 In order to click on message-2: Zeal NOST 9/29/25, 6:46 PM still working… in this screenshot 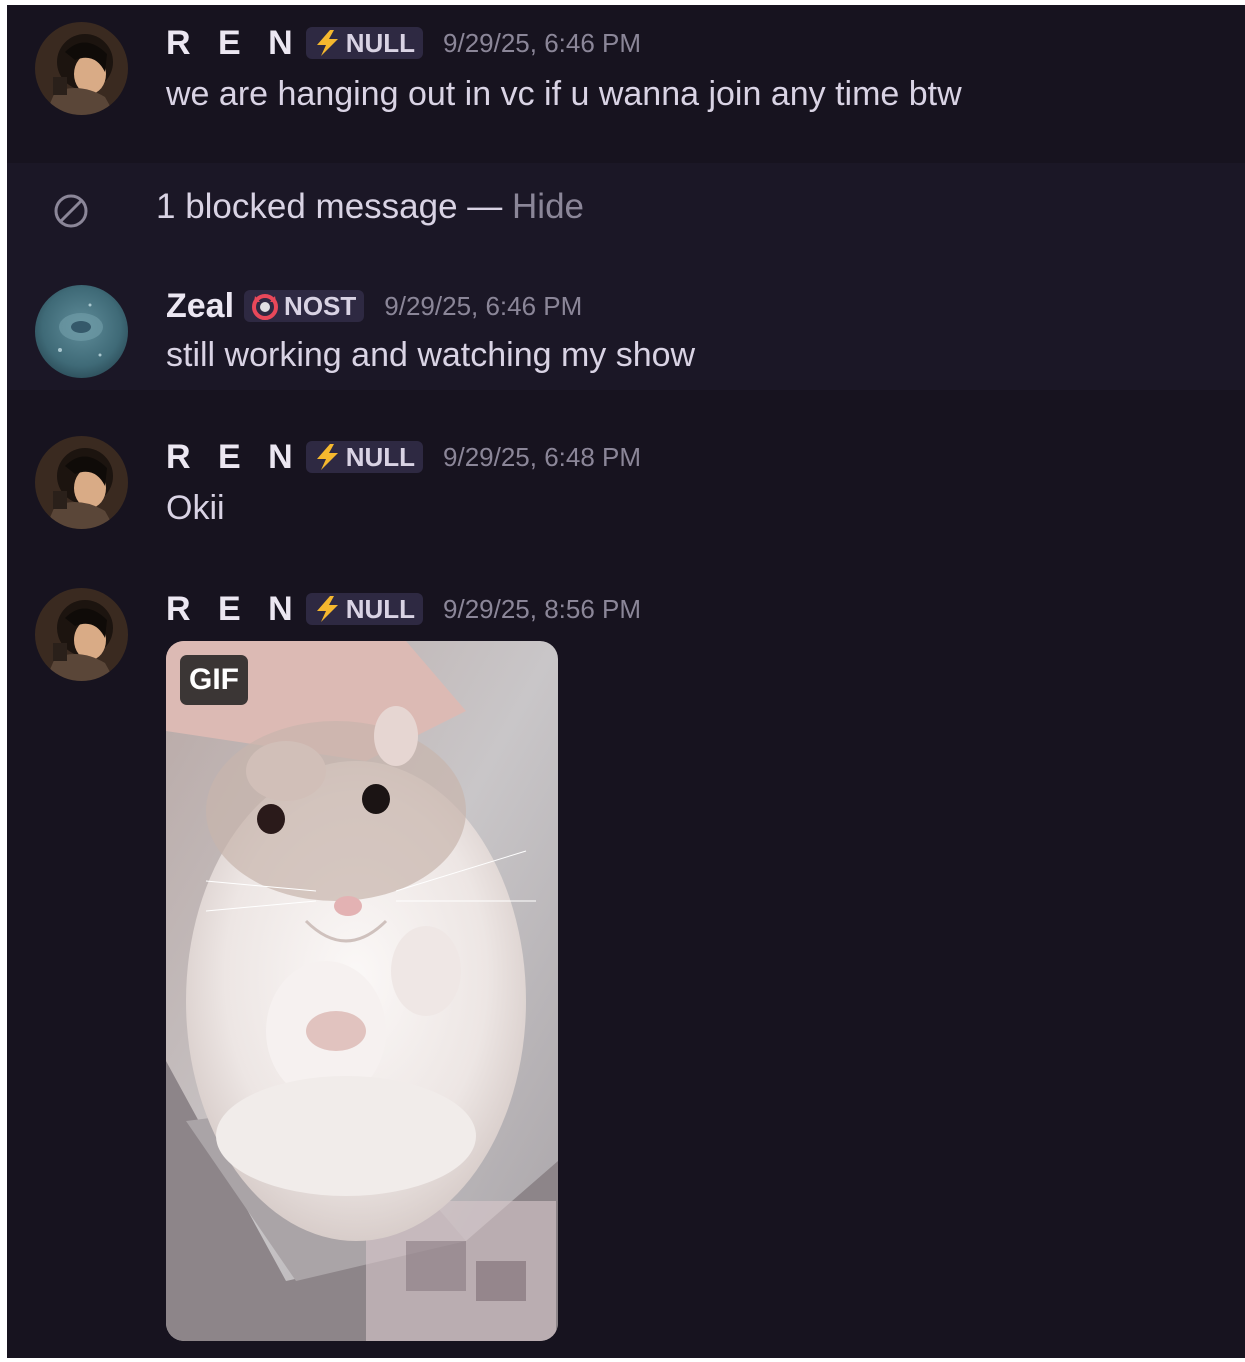, I will do `click(626, 324)`.